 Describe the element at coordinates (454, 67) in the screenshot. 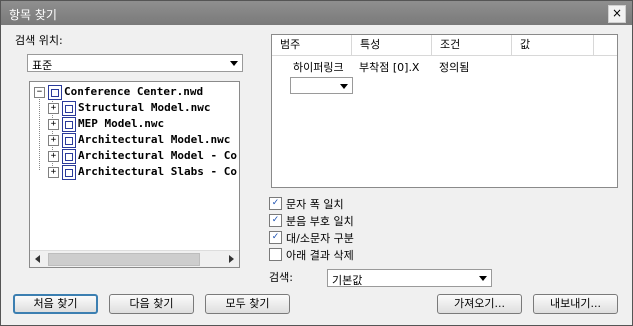

I see `grid-cell-condition: 정의됨` at that location.